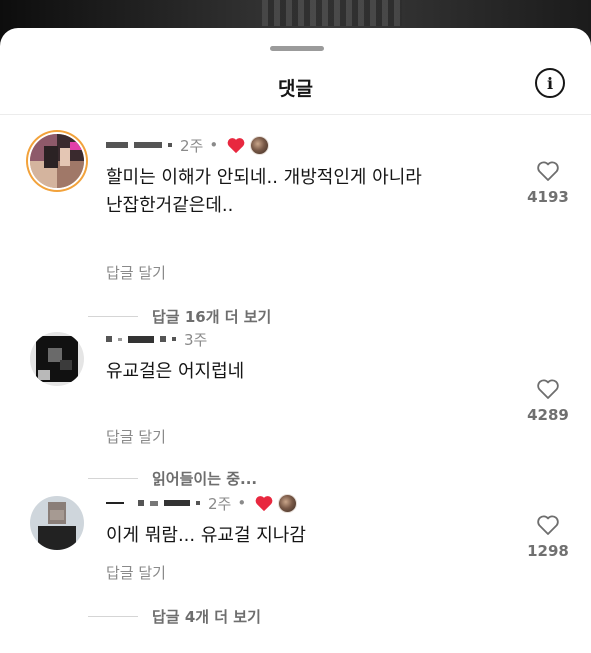  What do you see at coordinates (332, 13) in the screenshot?
I see `video-frame-detail` at bounding box center [332, 13].